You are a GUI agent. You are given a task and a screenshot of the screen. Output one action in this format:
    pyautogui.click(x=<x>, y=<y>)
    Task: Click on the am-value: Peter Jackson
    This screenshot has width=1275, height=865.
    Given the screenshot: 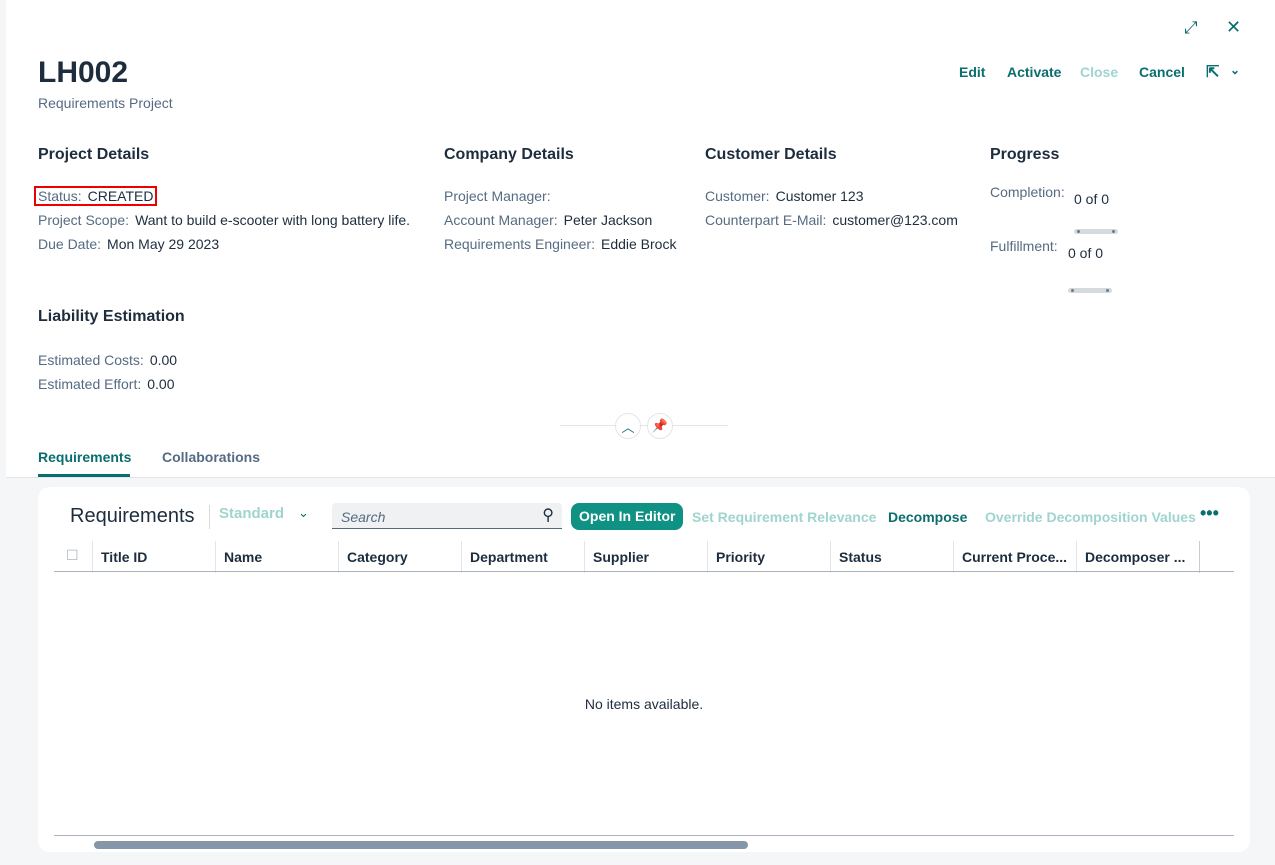 What is the action you would take?
    pyautogui.click(x=608, y=220)
    